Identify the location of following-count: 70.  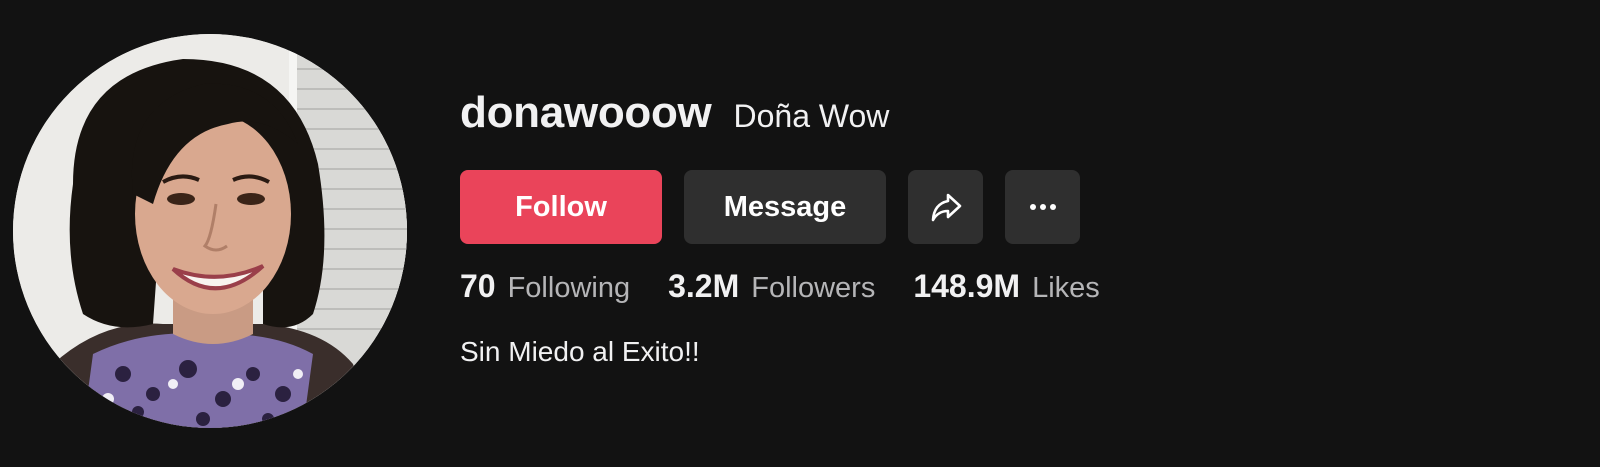
(478, 286).